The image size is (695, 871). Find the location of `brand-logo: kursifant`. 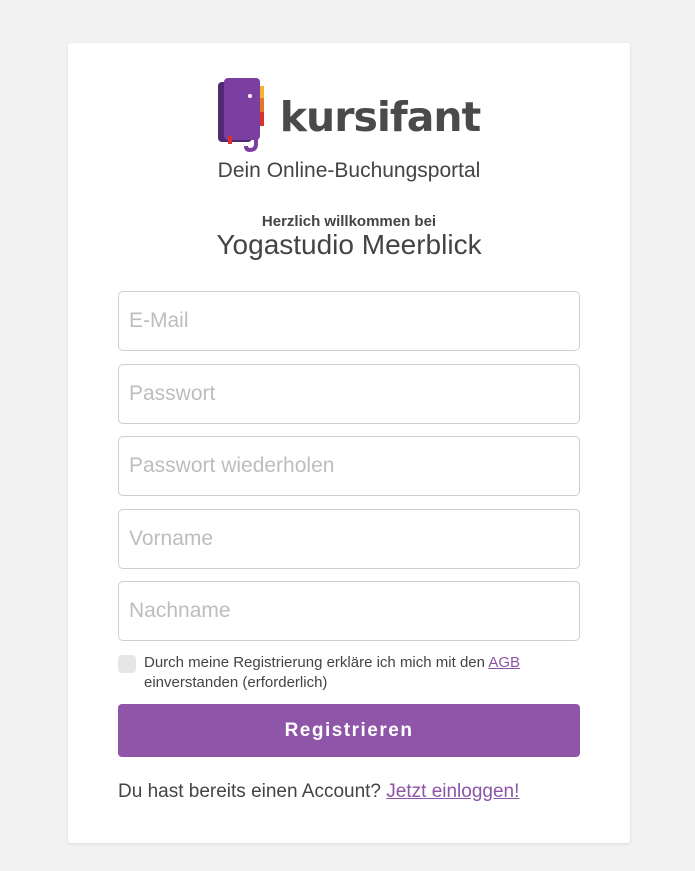

brand-logo: kursifant is located at coordinates (349, 116).